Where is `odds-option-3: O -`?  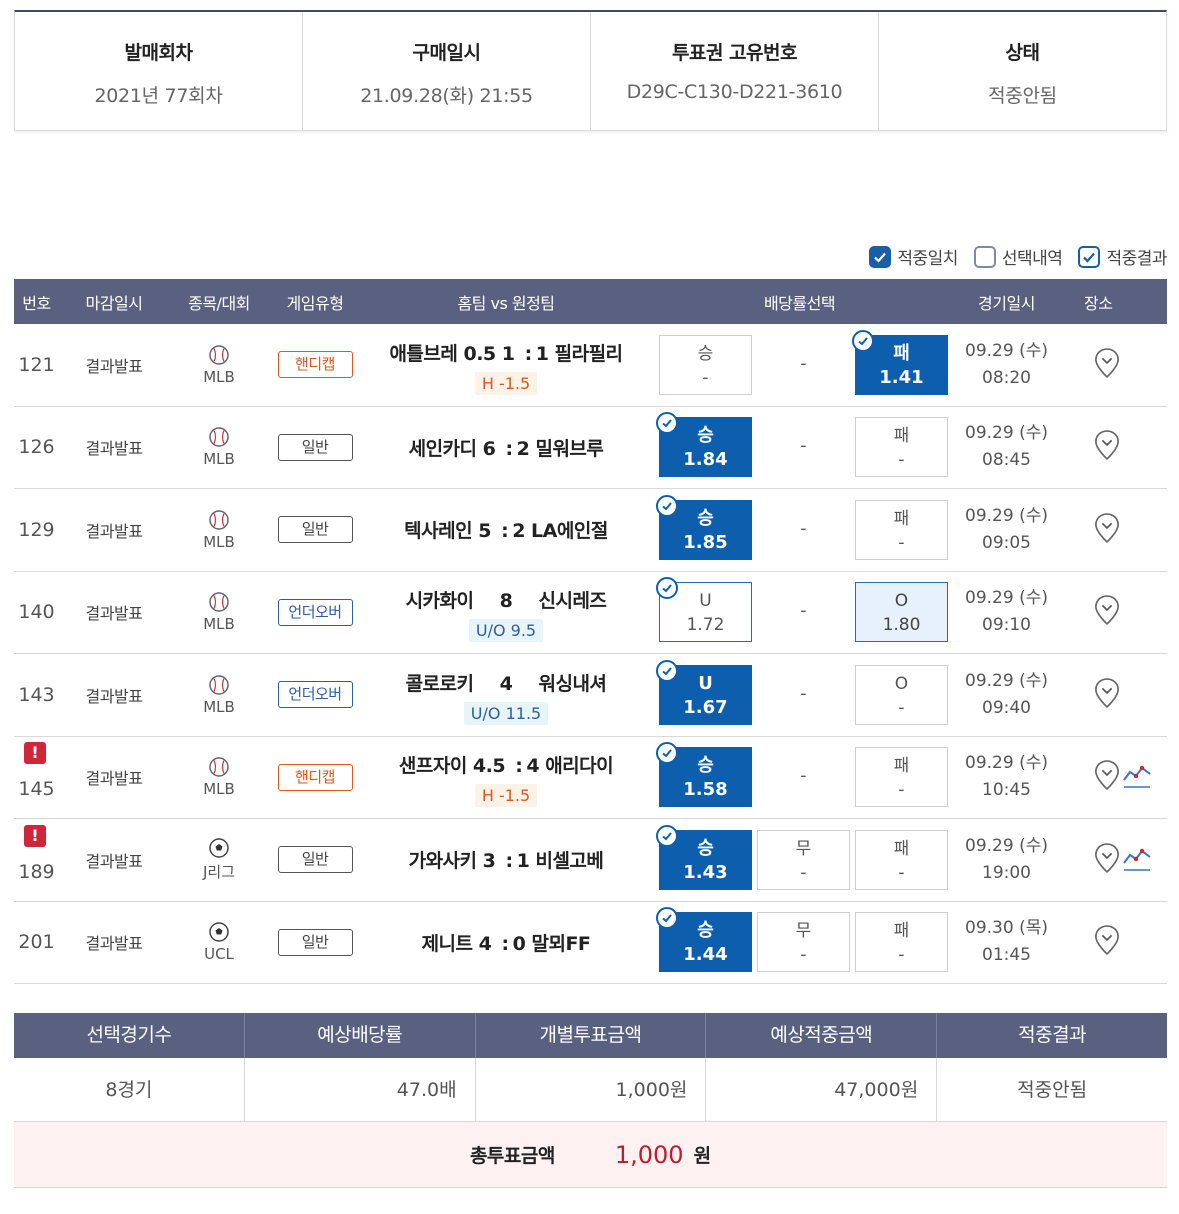 odds-option-3: O - is located at coordinates (901, 694).